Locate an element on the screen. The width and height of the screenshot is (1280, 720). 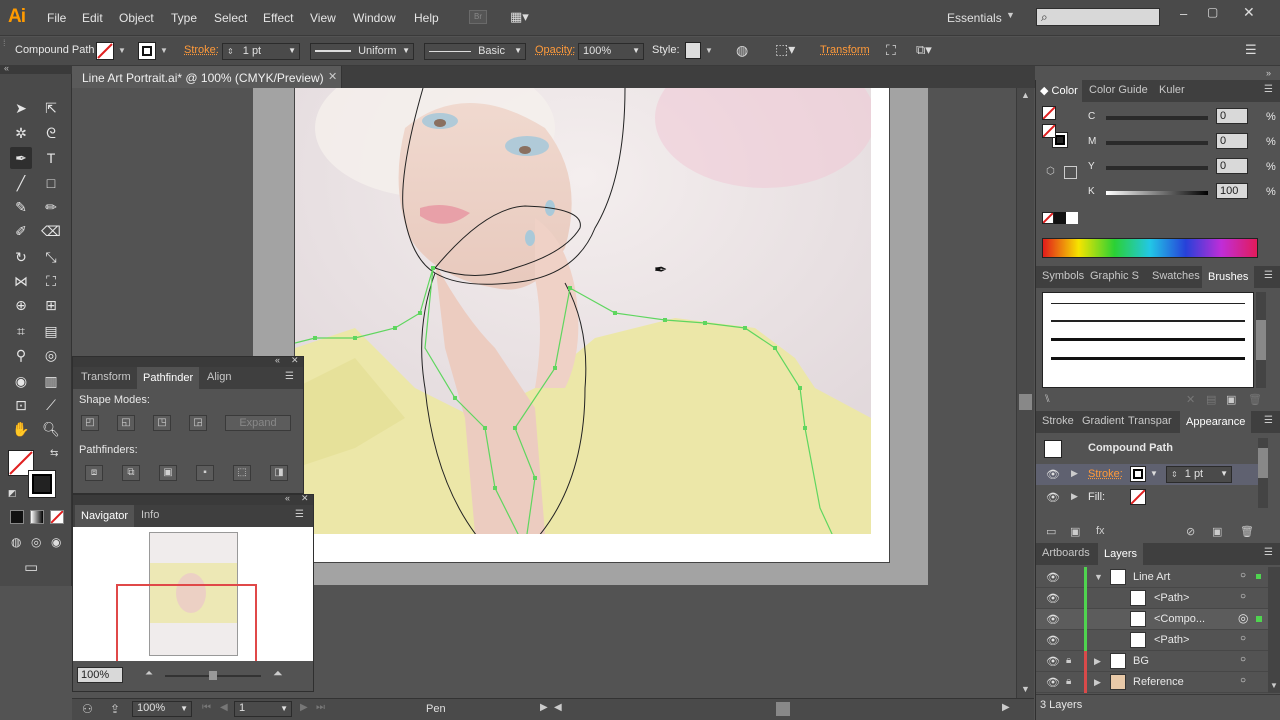
stroke-label: Stroke: is located at coordinates (201, 50).